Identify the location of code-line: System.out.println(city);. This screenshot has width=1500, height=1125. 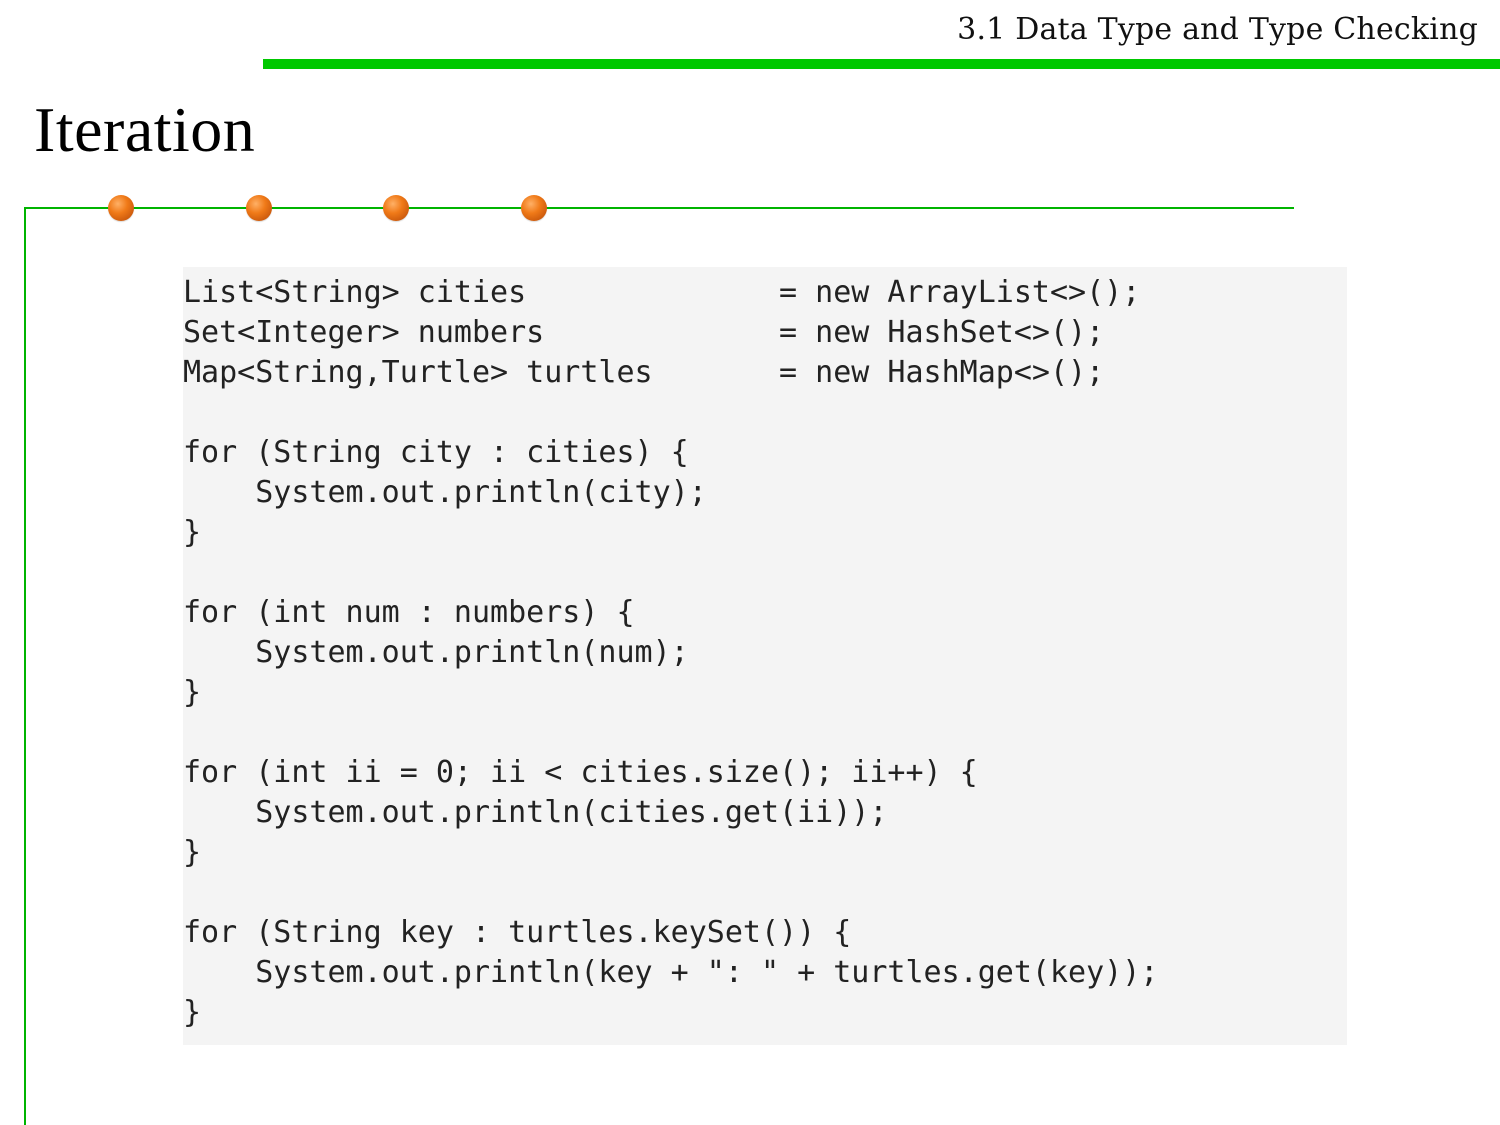
(445, 492).